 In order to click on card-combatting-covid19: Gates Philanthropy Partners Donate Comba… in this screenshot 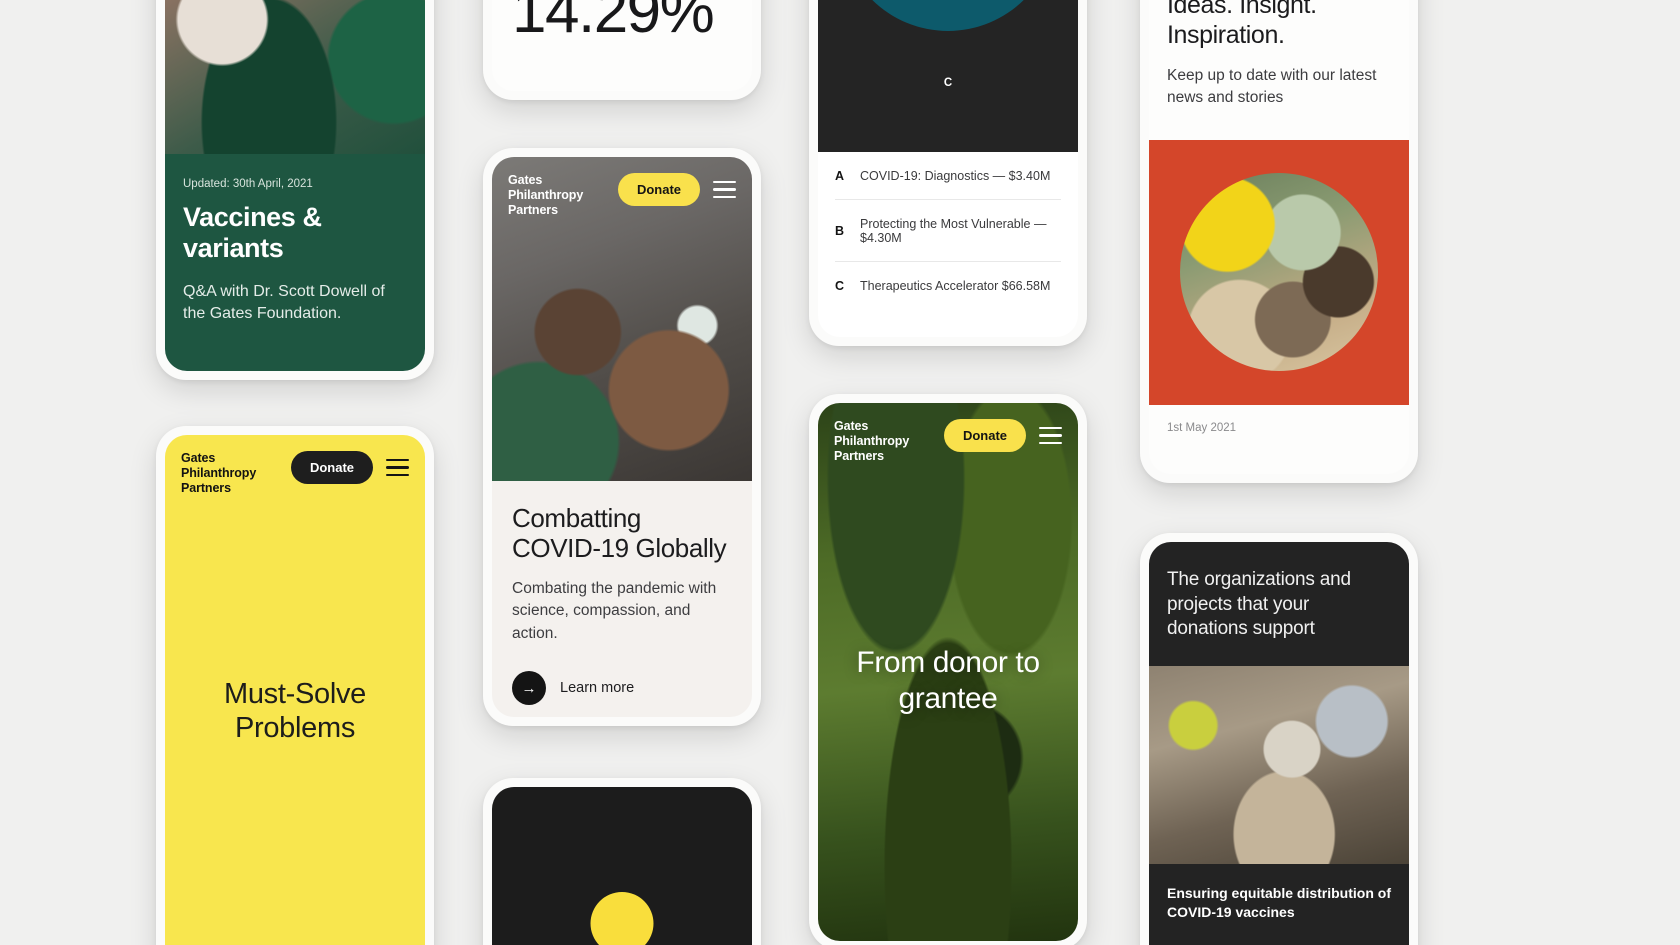, I will do `click(622, 437)`.